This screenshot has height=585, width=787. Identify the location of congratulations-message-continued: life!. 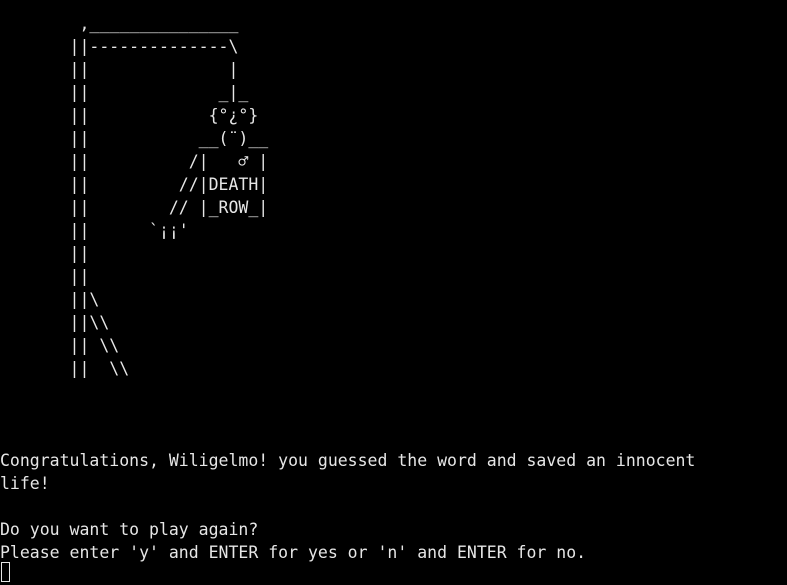
(25, 483).